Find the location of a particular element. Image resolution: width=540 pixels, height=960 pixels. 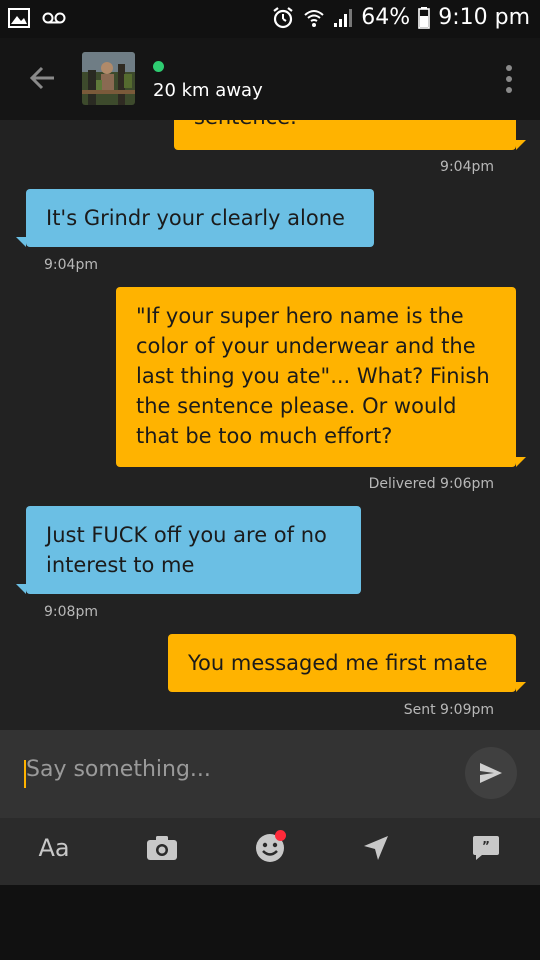

quick-phrases-button: ” is located at coordinates (486, 848).